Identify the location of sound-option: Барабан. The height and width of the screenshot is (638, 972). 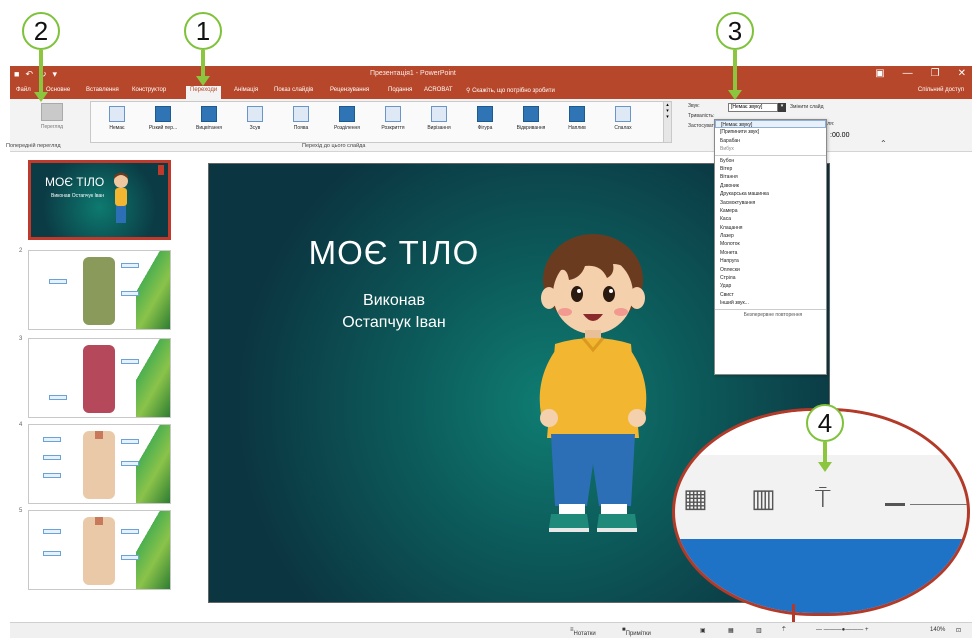
(770, 141).